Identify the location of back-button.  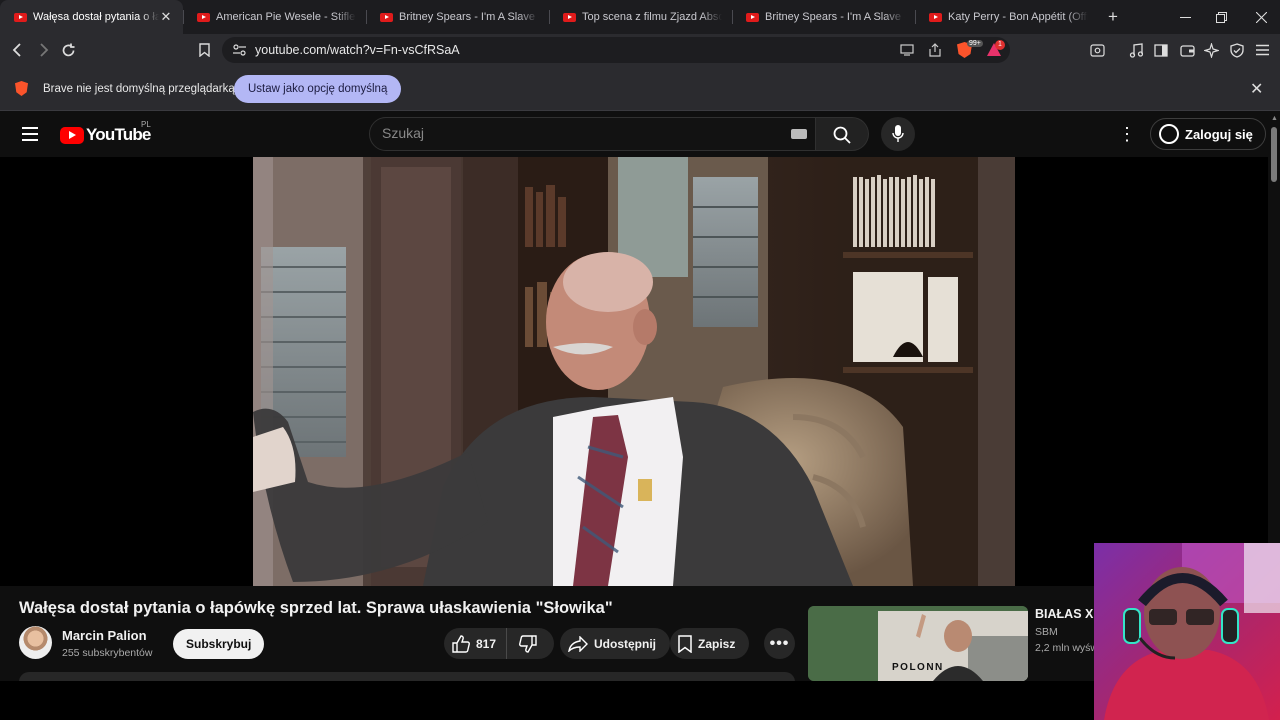
(18, 50).